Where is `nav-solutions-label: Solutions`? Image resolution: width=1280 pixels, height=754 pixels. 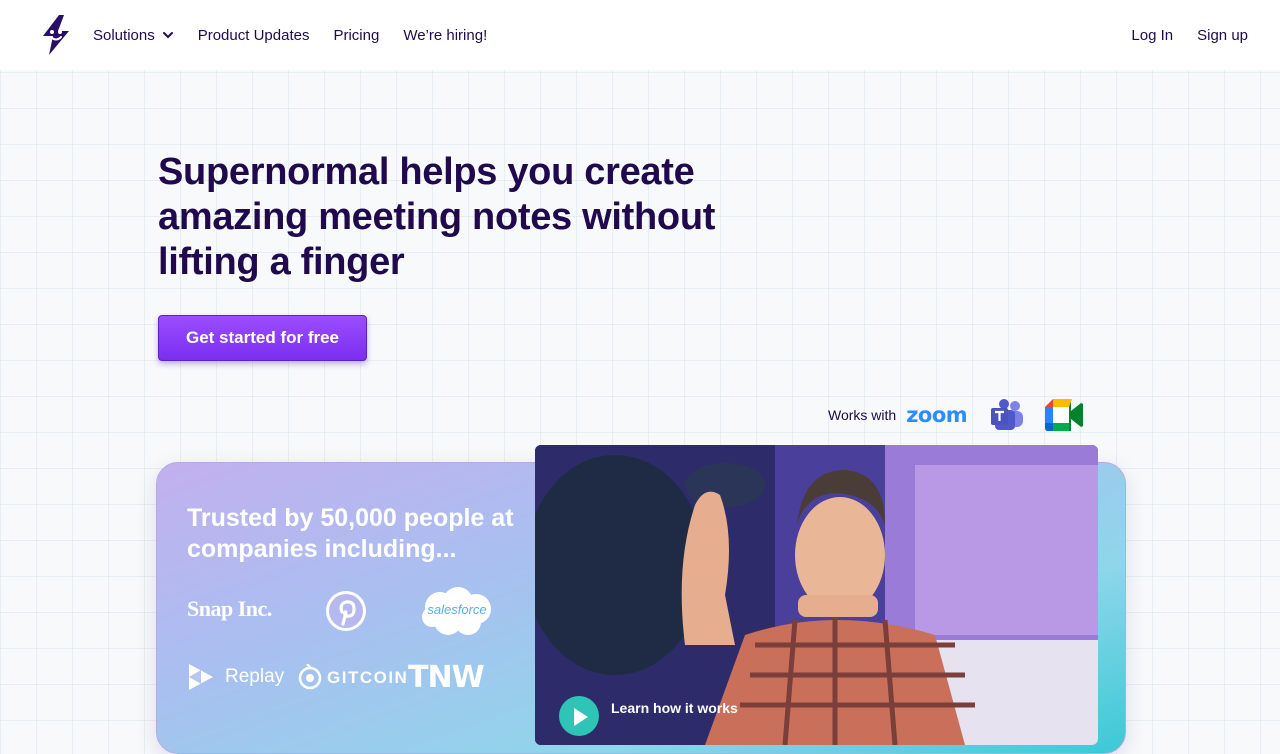 nav-solutions-label: Solutions is located at coordinates (124, 35).